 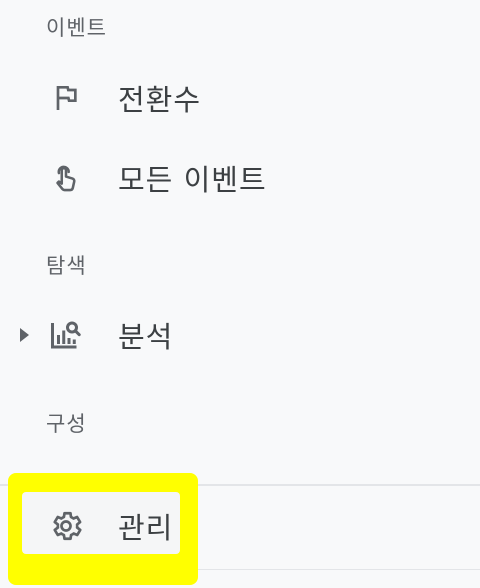 What do you see at coordinates (24, 335) in the screenshot?
I see `expand-caret-icon` at bounding box center [24, 335].